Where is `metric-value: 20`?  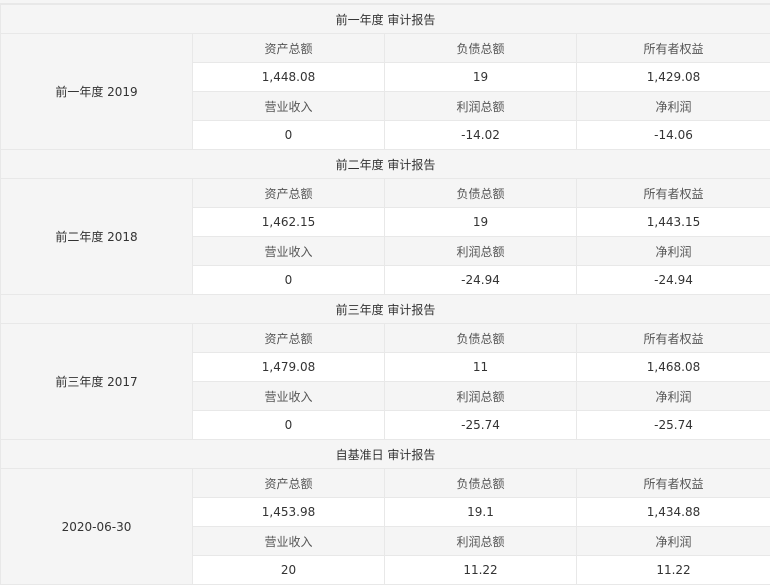
metric-value: 20 is located at coordinates (288, 570).